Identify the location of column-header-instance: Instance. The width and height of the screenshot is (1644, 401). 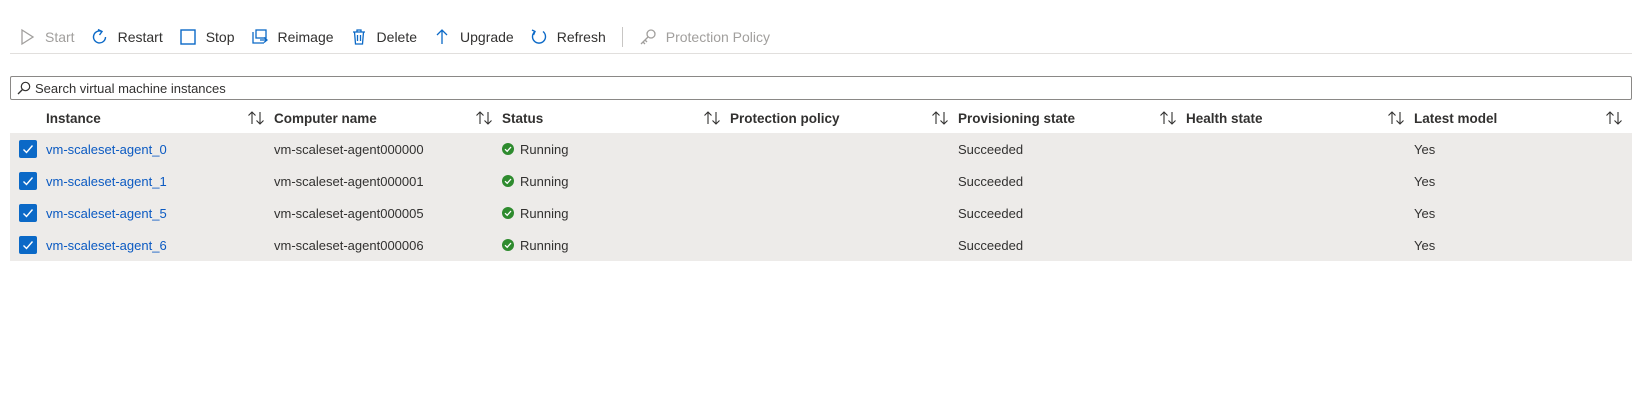
(160, 118).